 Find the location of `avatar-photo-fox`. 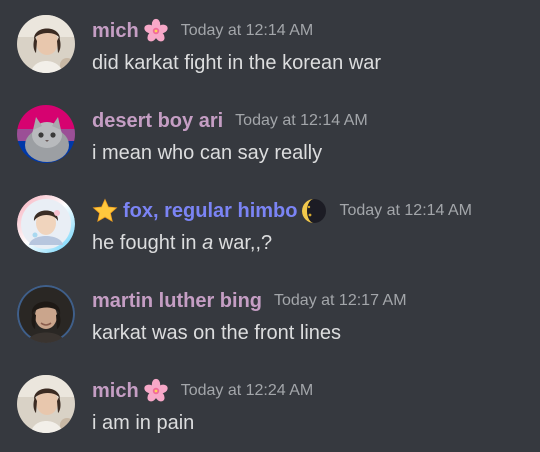

avatar-photo-fox is located at coordinates (46, 224).